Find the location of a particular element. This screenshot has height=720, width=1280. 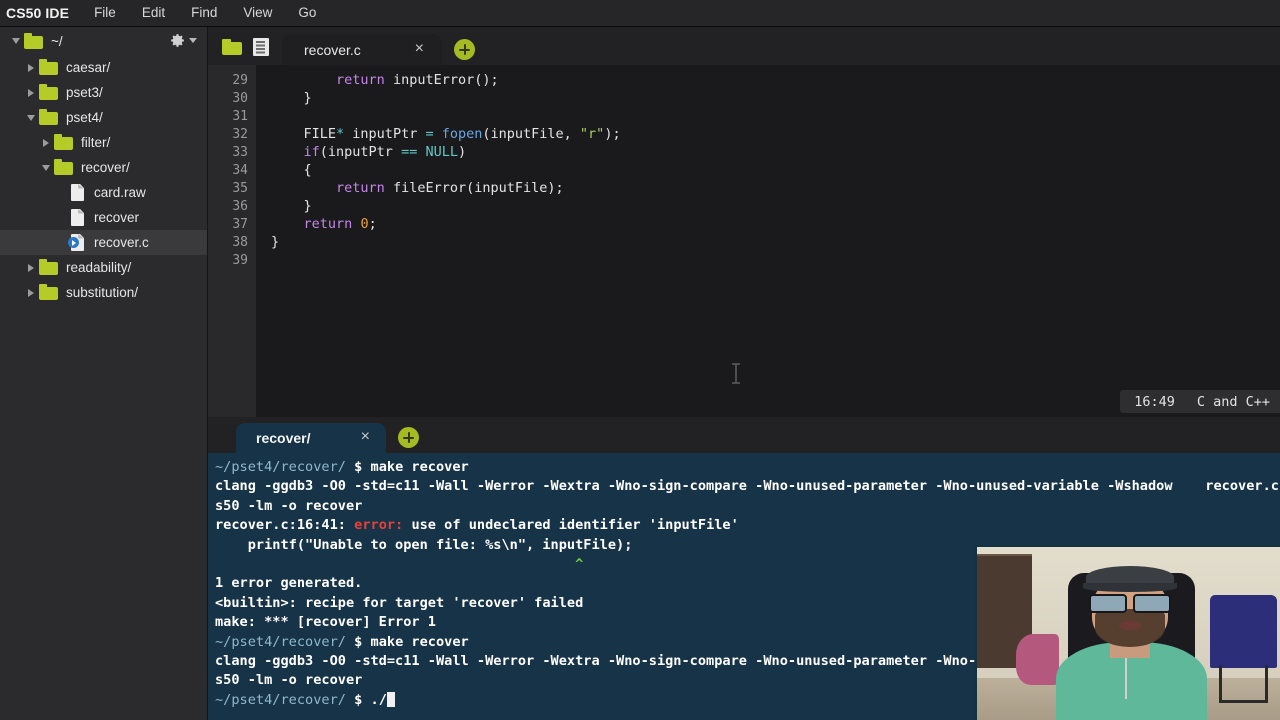

code-text: { is located at coordinates (768, 170).